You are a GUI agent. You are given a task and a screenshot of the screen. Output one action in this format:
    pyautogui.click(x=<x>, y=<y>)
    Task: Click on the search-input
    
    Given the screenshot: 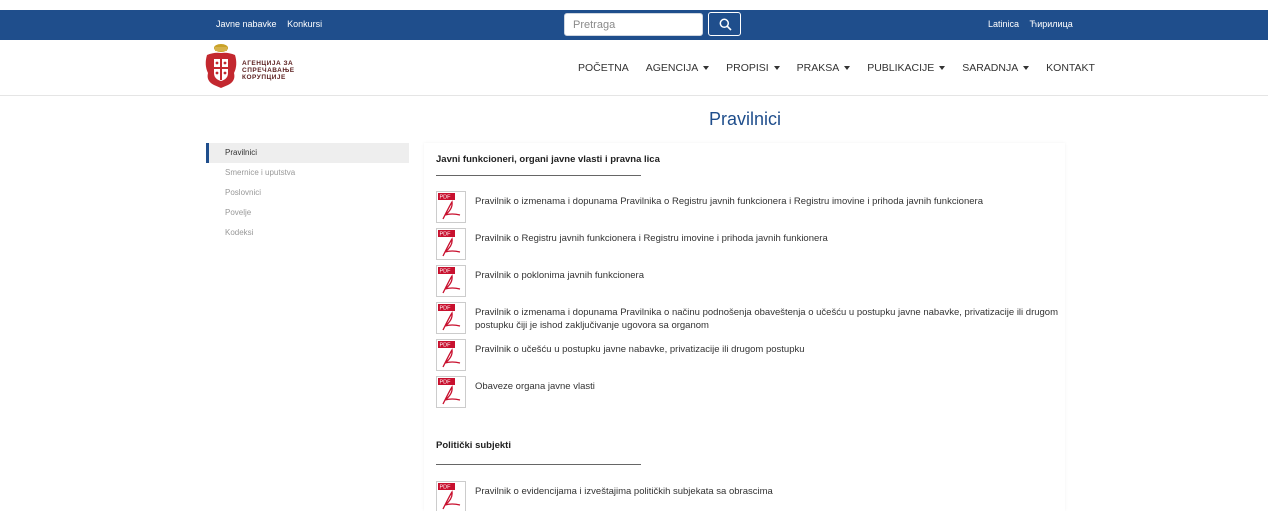 What is the action you would take?
    pyautogui.click(x=633, y=24)
    